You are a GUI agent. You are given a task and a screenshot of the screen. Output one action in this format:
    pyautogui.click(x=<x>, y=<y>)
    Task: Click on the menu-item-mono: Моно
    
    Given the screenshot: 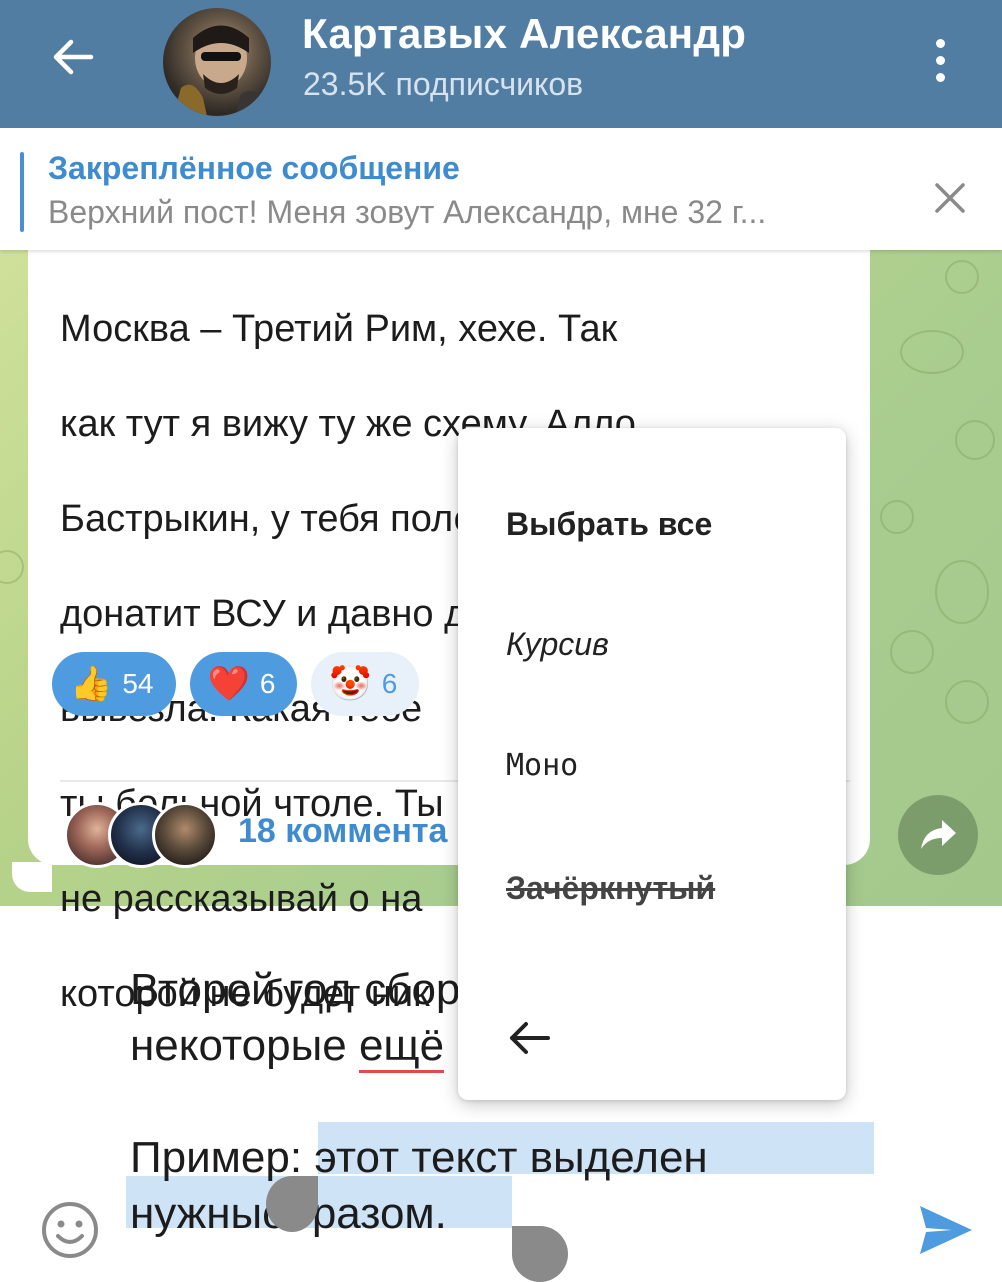 What is the action you would take?
    pyautogui.click(x=542, y=765)
    